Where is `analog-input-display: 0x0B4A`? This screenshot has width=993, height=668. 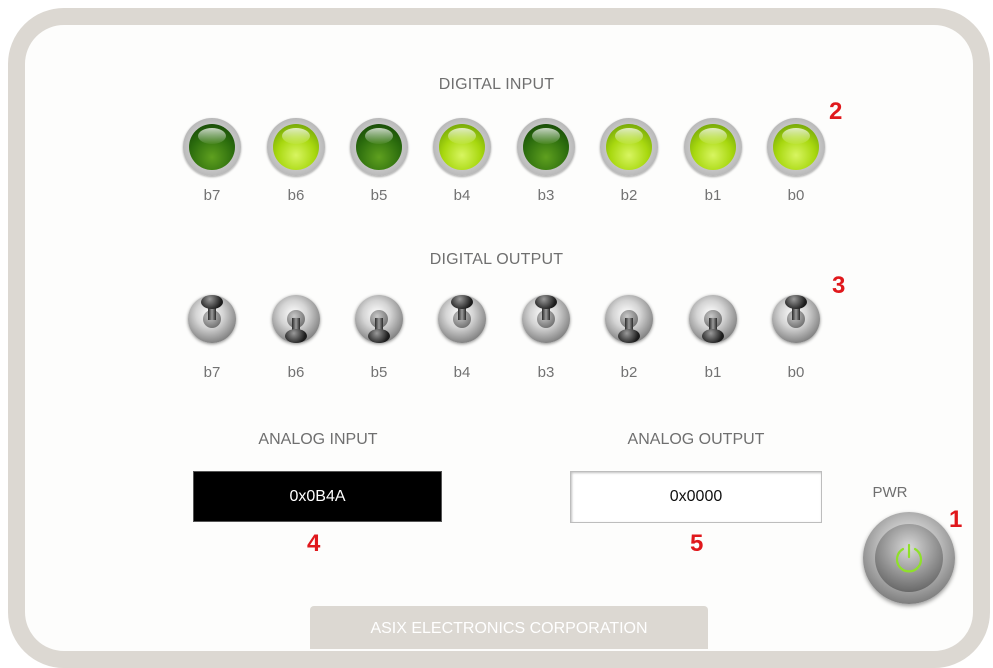 analog-input-display: 0x0B4A is located at coordinates (317, 496).